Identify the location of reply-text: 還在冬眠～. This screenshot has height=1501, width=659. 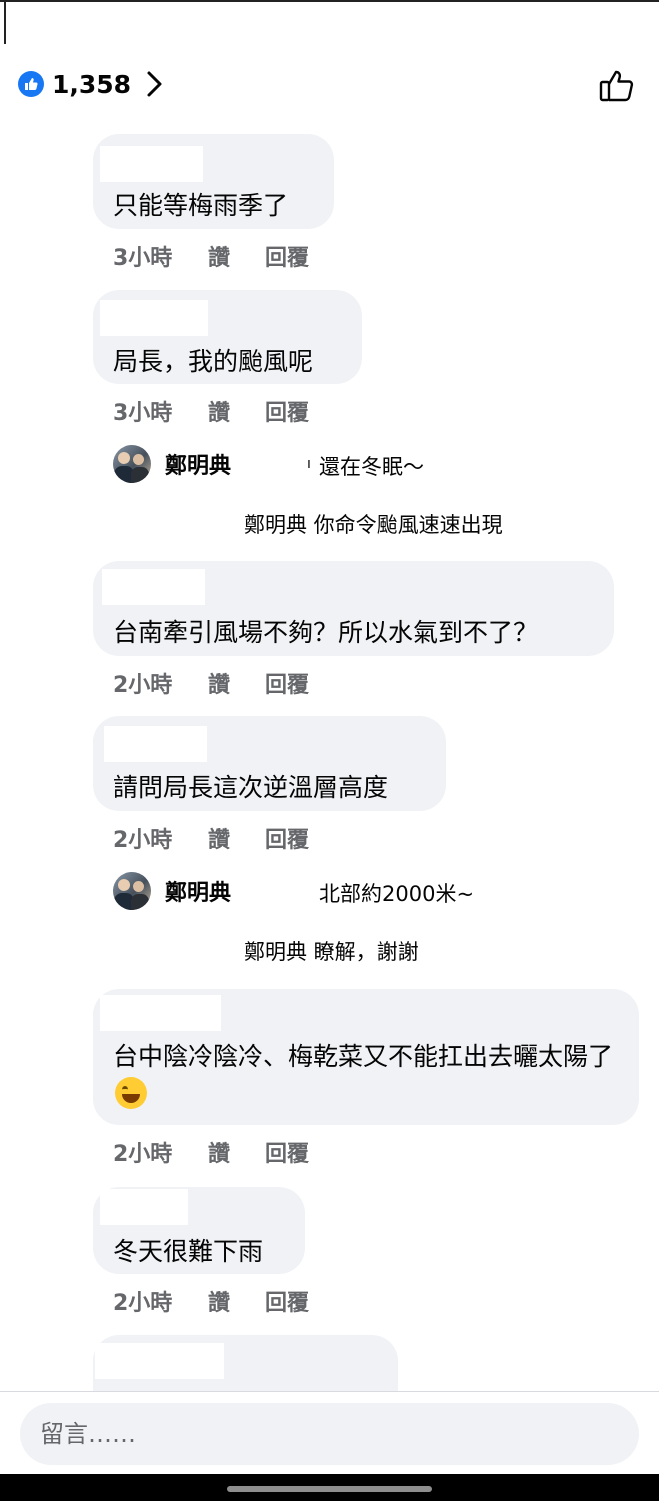
(371, 467).